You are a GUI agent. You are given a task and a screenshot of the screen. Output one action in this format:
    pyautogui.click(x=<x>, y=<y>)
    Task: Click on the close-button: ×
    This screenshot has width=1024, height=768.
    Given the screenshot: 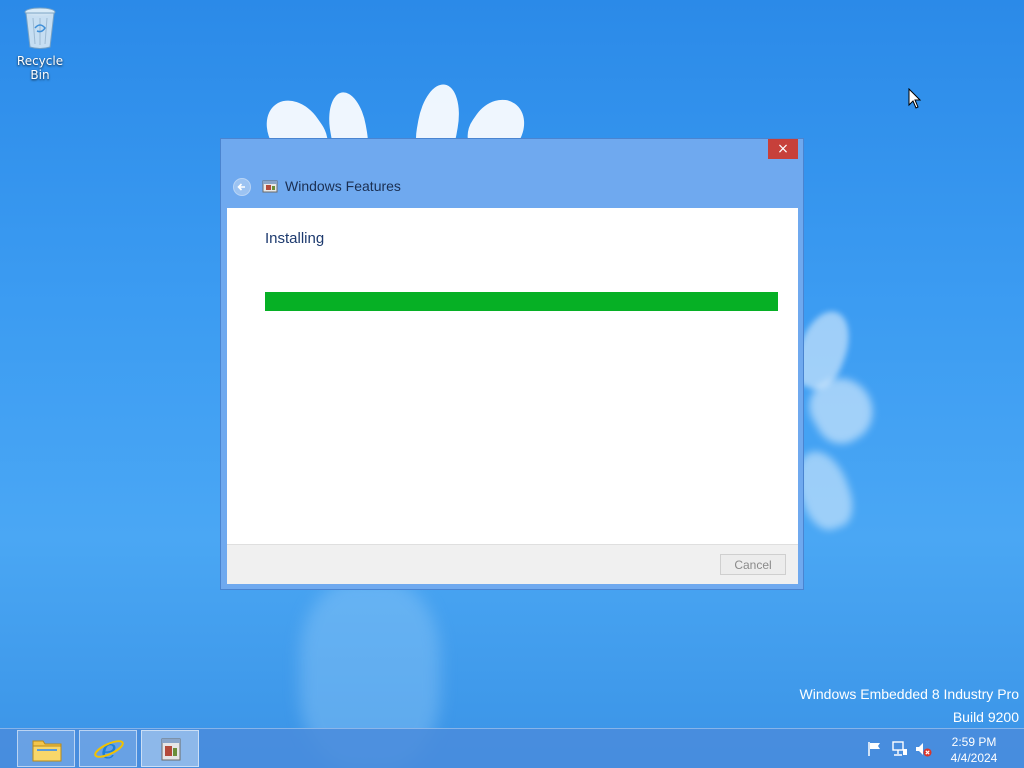 What is the action you would take?
    pyautogui.click(x=783, y=149)
    